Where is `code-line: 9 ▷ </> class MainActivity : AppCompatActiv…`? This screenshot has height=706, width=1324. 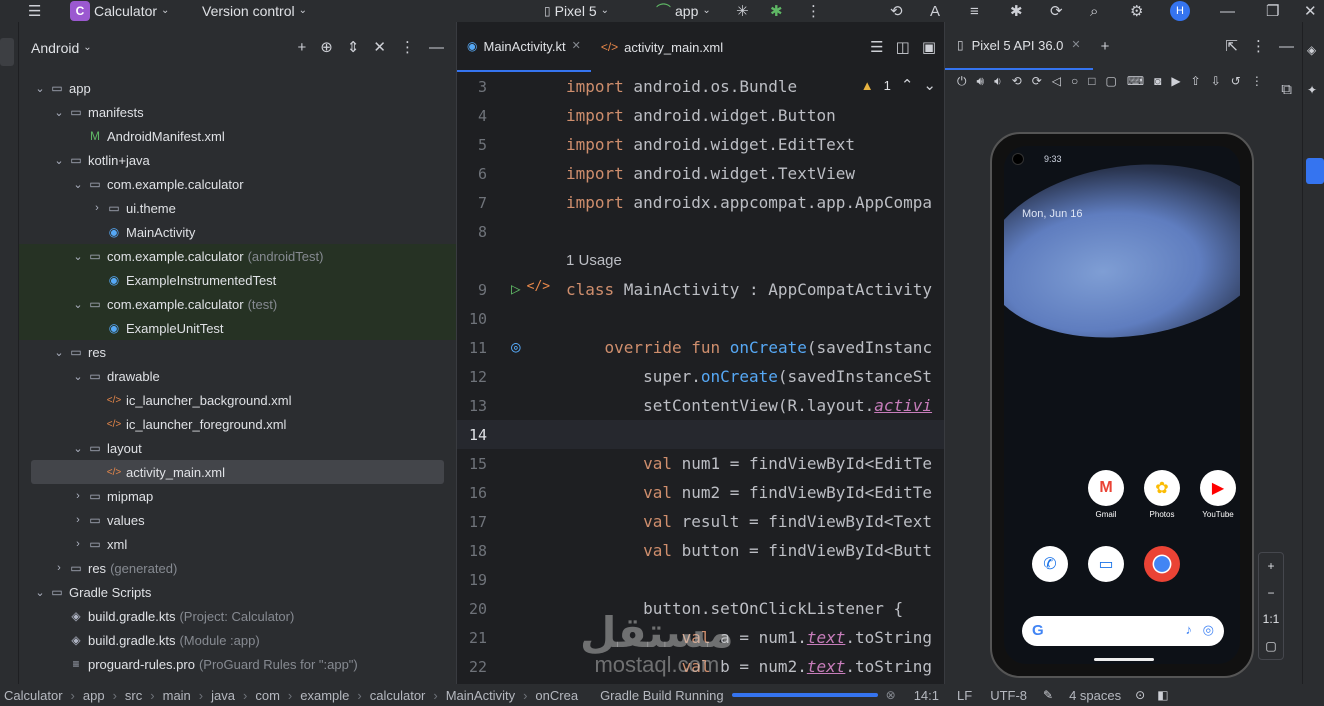
code-line: 9 ▷ </> class MainActivity : AppCompatActiv… is located at coordinates (701, 289).